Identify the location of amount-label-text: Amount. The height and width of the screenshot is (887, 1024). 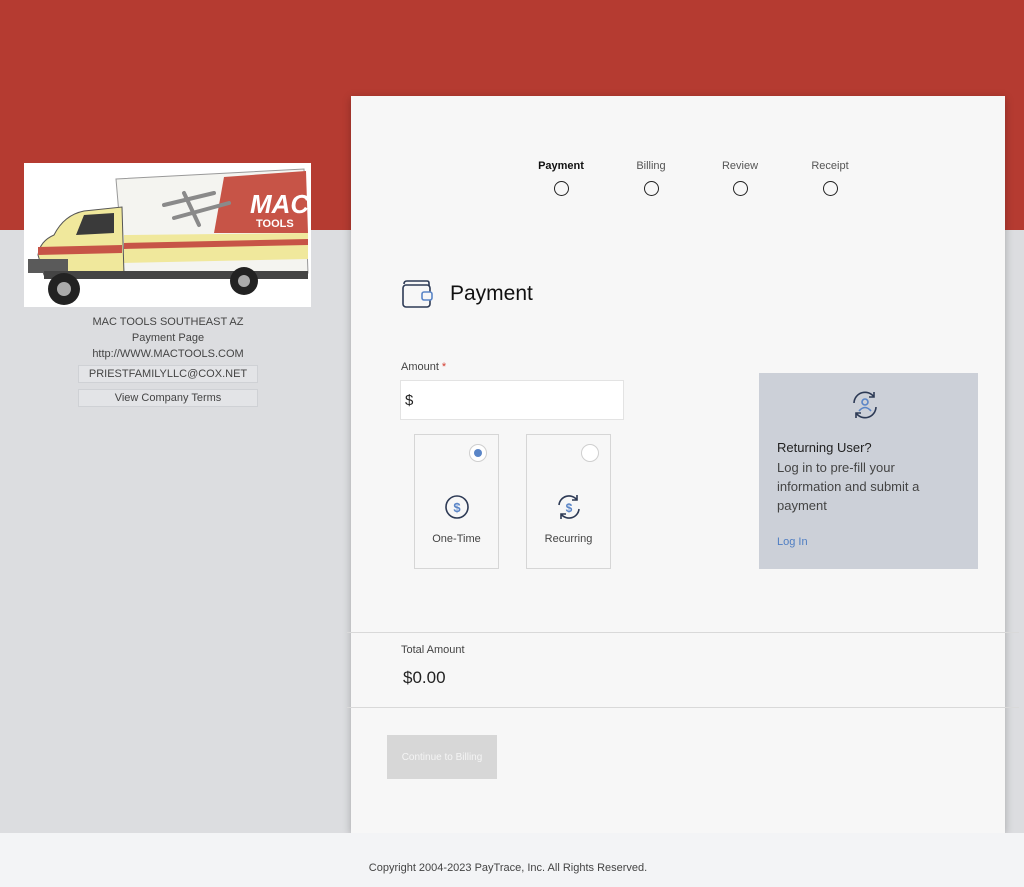
(420, 367).